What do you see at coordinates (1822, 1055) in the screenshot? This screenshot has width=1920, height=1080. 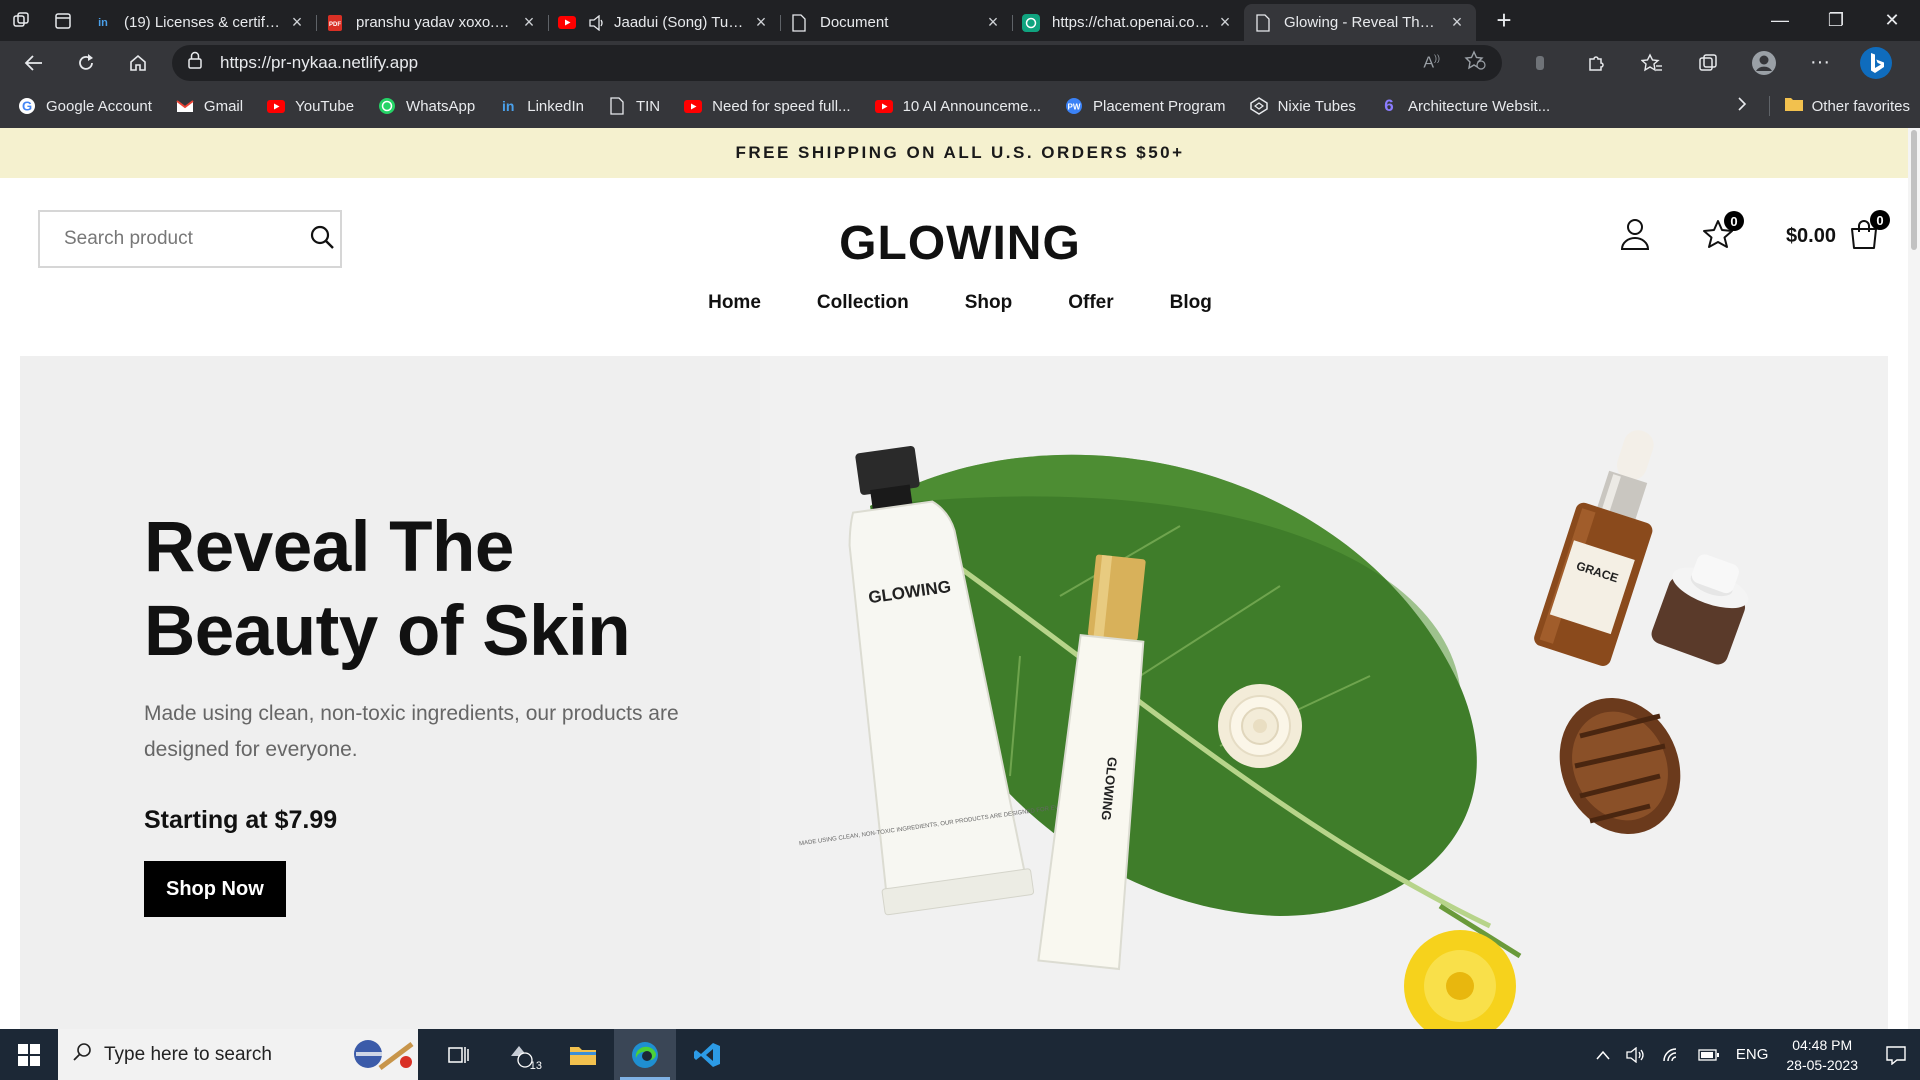 I see `clock: 04:48 PM 28-05-2023` at bounding box center [1822, 1055].